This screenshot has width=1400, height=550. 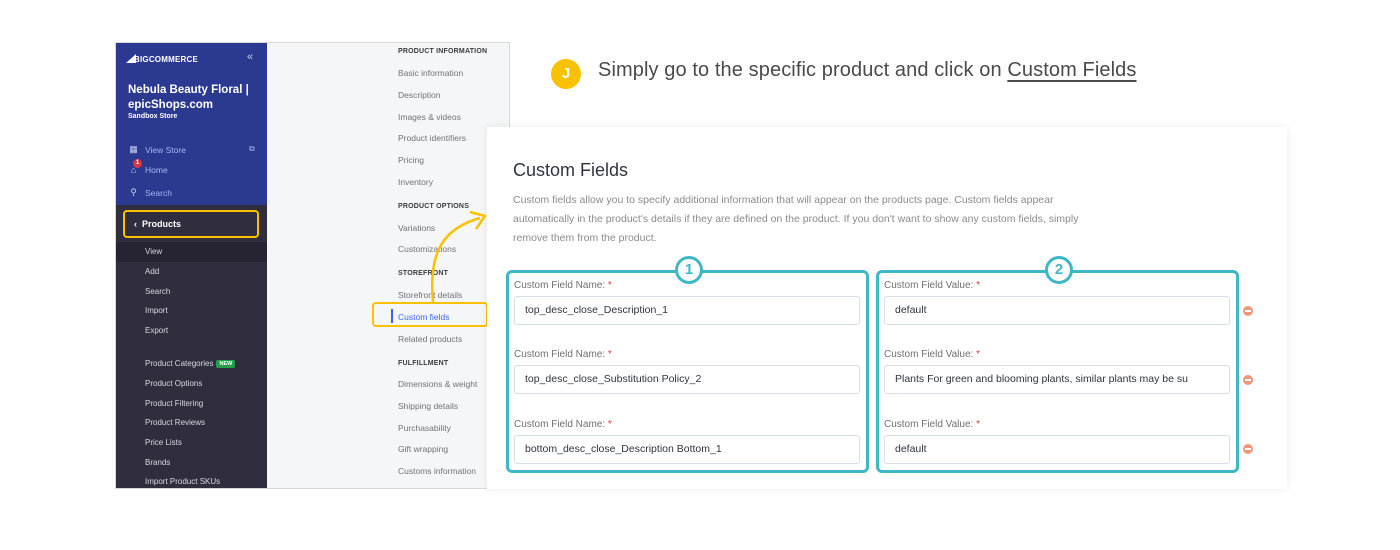 What do you see at coordinates (687, 379) in the screenshot?
I see `field-name-input: top_desc_close_Substitution Policy_2` at bounding box center [687, 379].